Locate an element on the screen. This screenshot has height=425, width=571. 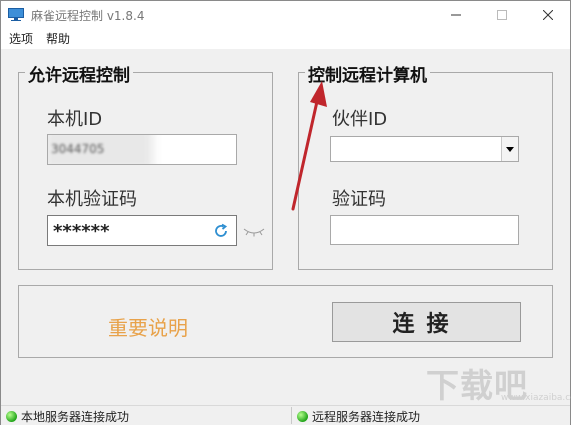
local-id-label: 本机ID is located at coordinates (75, 119).